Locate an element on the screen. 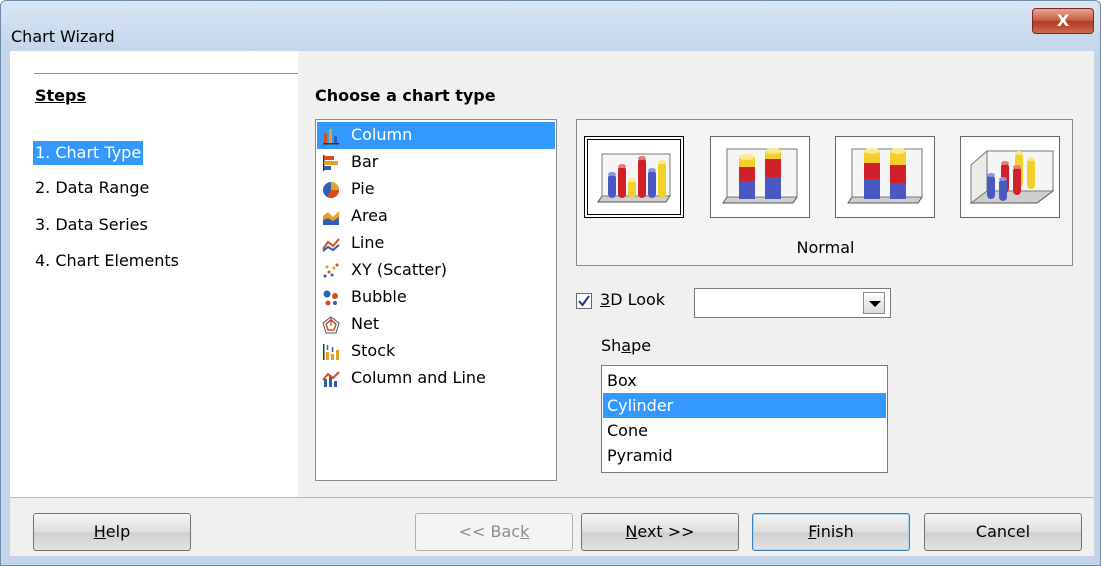 The height and width of the screenshot is (566, 1101). window-title: Chart Wizard is located at coordinates (63, 36).